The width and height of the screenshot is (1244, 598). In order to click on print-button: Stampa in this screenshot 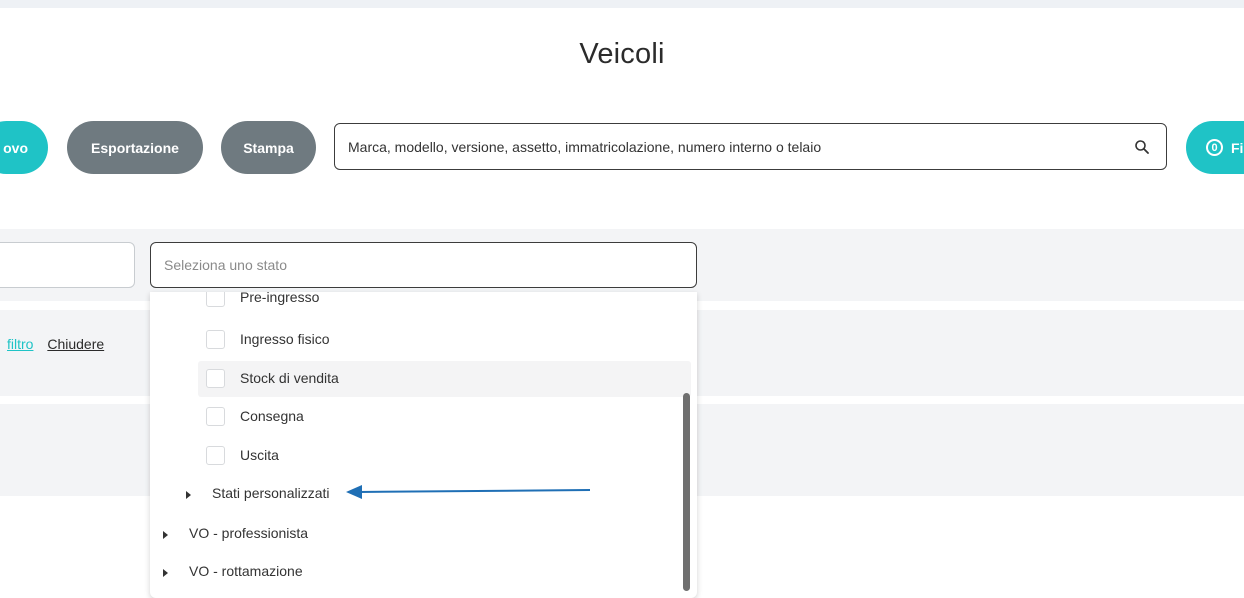, I will do `click(268, 147)`.